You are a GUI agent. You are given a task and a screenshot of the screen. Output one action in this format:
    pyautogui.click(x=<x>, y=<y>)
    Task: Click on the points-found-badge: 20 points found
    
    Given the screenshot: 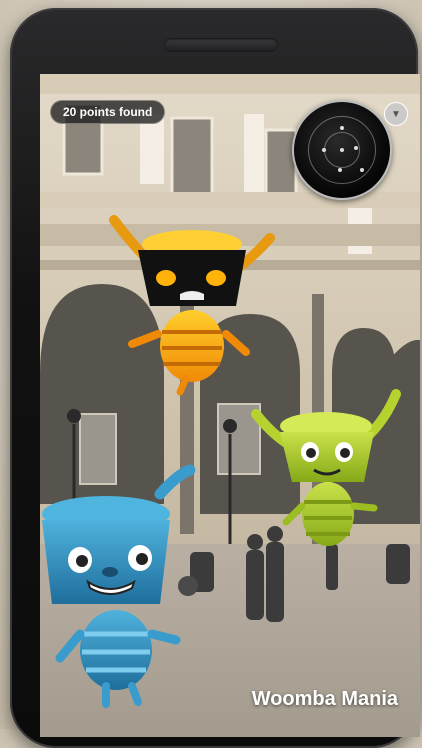 What is the action you would take?
    pyautogui.click(x=108, y=112)
    